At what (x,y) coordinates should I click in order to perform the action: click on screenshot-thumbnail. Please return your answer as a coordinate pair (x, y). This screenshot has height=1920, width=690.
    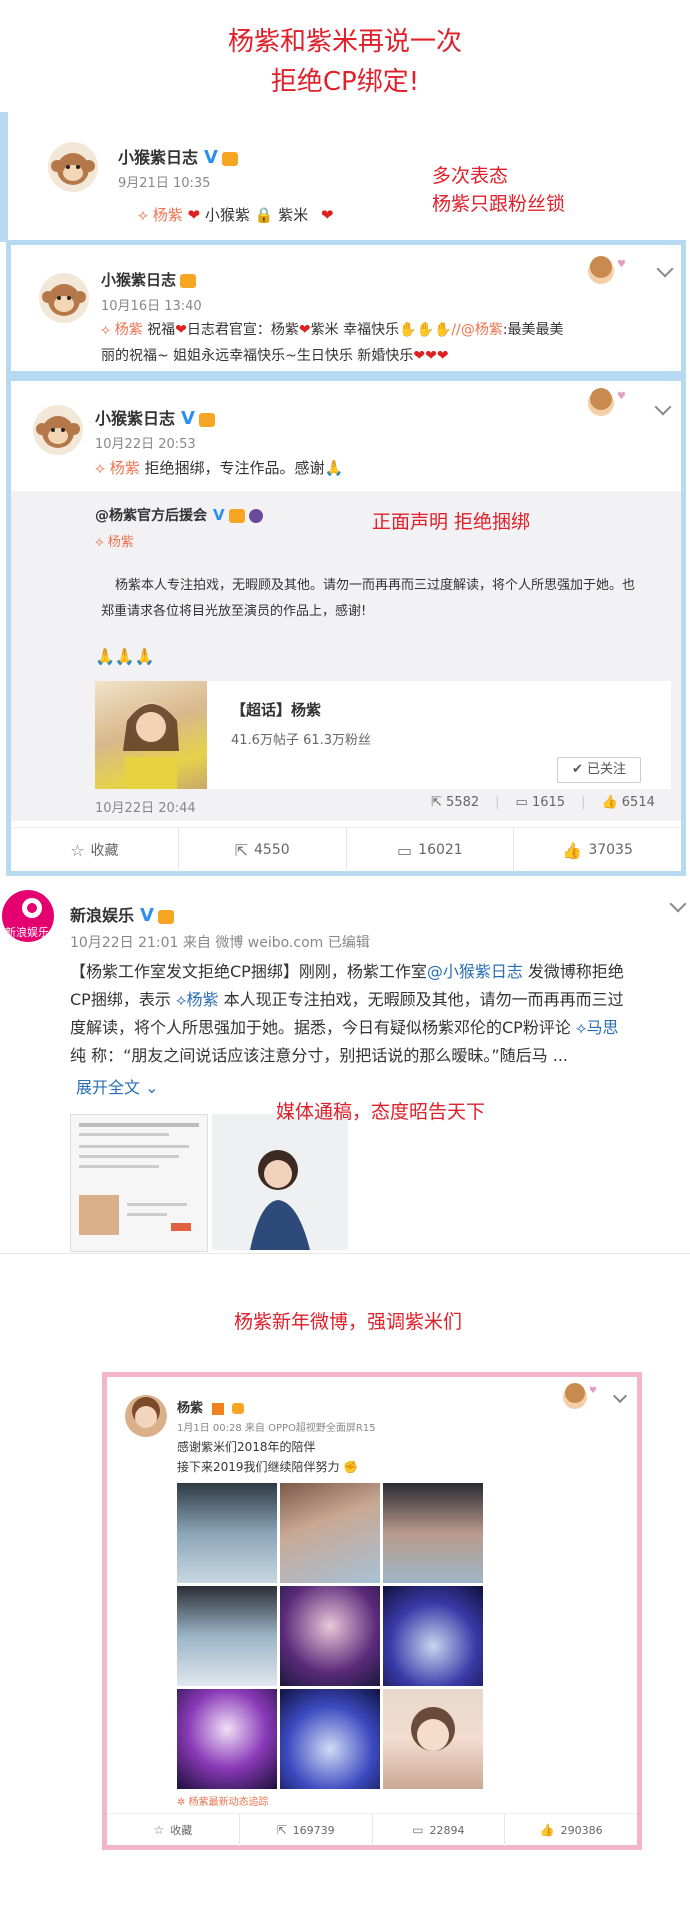
    Looking at the image, I should click on (139, 1183).